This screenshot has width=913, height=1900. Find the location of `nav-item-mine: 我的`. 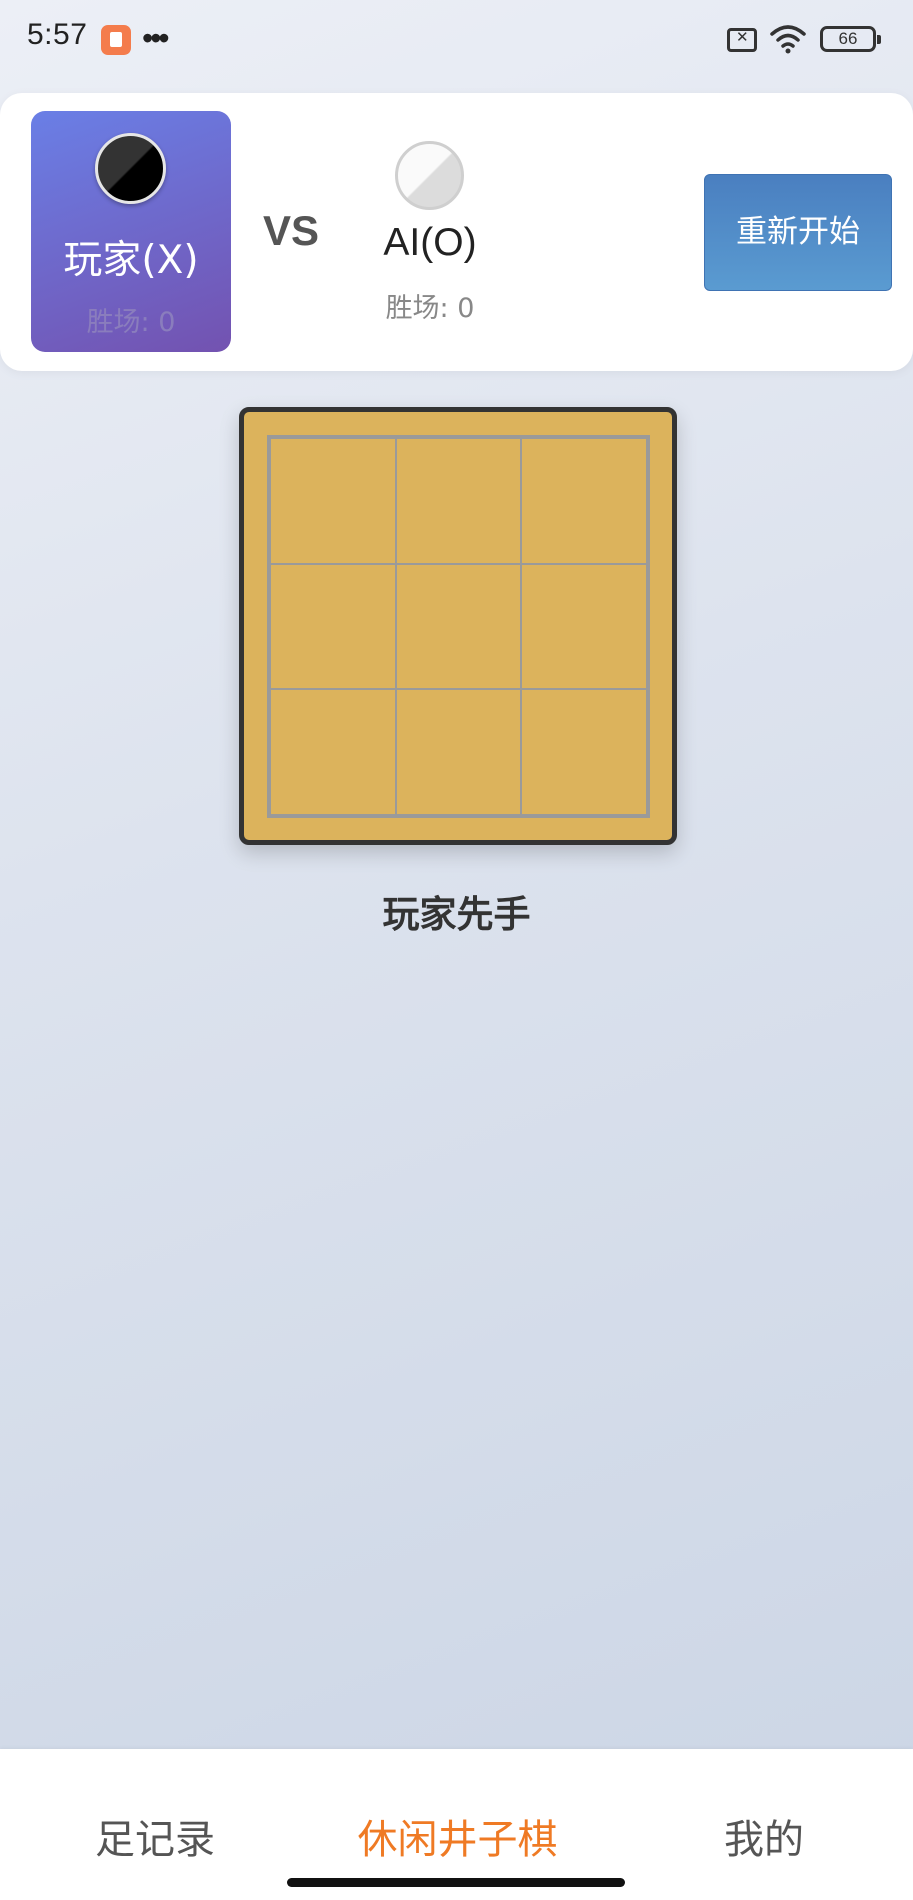

nav-item-mine: 我的 is located at coordinates (764, 1836).